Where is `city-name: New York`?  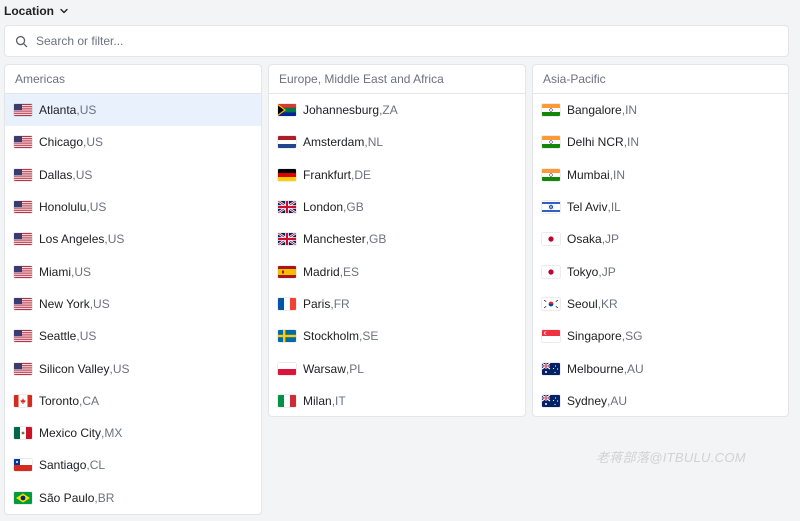 city-name: New York is located at coordinates (64, 303).